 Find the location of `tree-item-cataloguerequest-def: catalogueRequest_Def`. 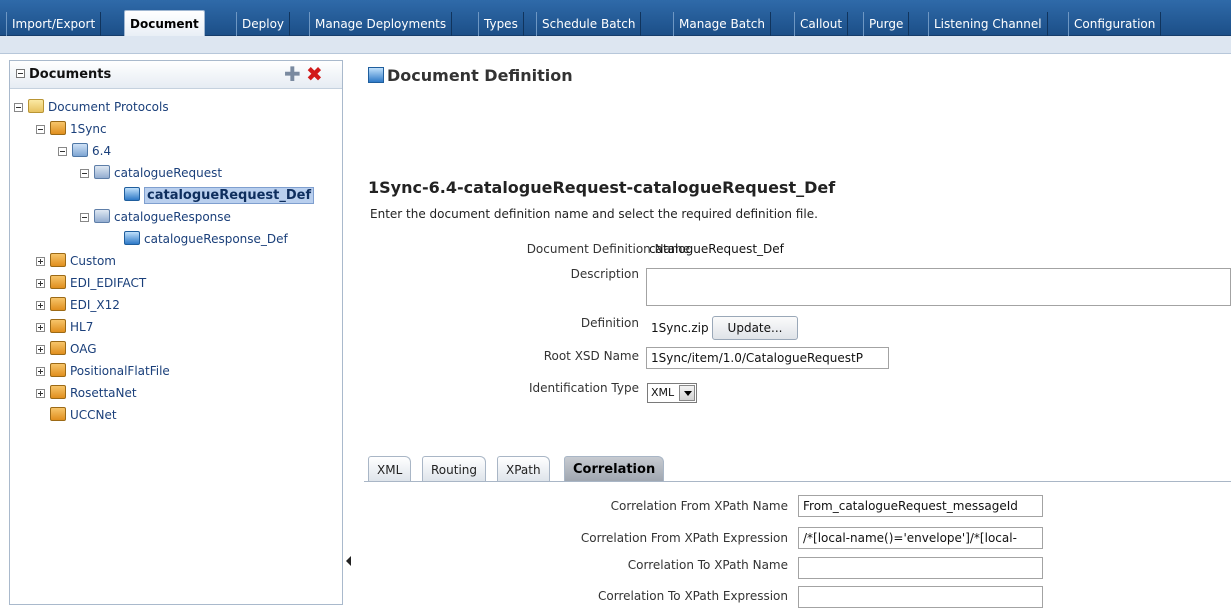

tree-item-cataloguerequest-def: catalogueRequest_Def is located at coordinates (219, 195).